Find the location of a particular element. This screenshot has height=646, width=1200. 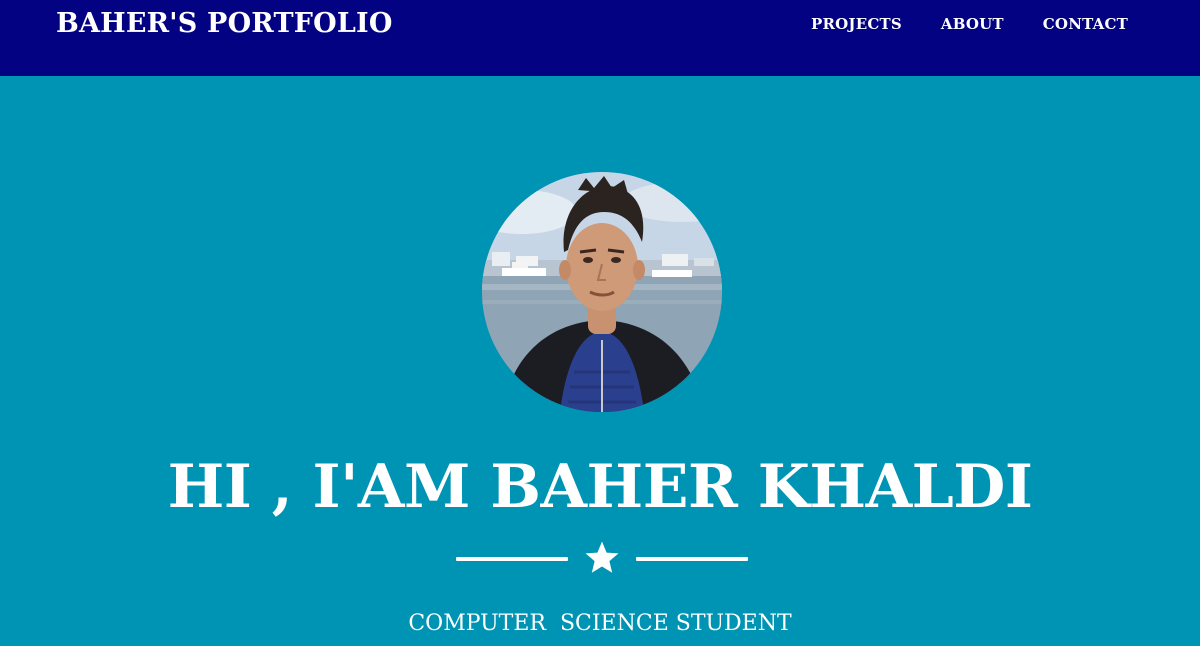

avatar is located at coordinates (602, 292).